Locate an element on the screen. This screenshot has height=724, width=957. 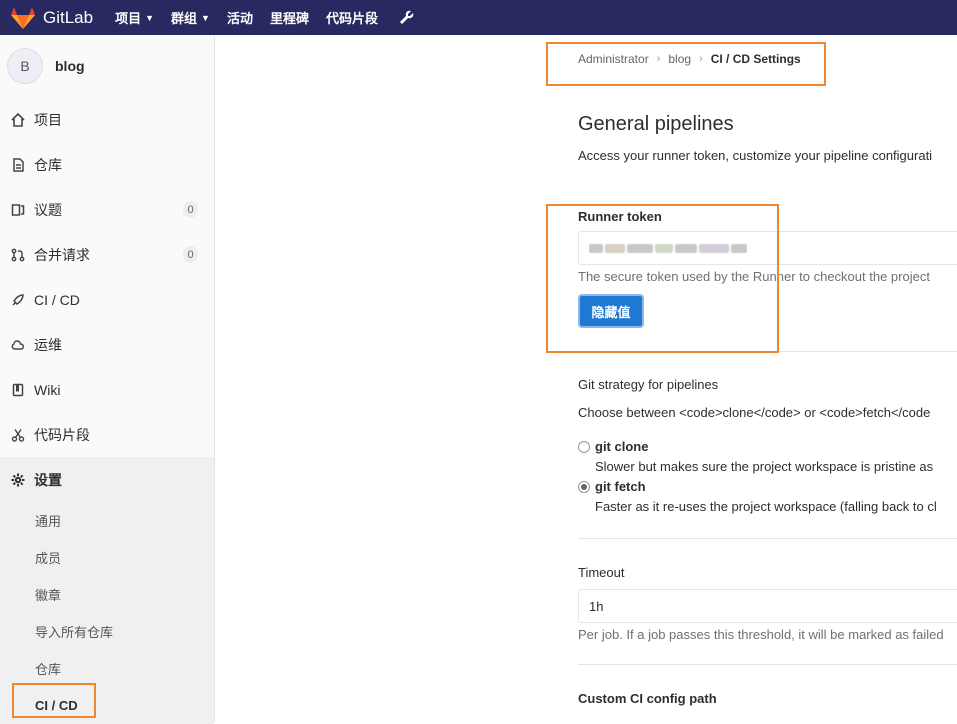
sidebar-item-label: Wiki is located at coordinates (47, 389).